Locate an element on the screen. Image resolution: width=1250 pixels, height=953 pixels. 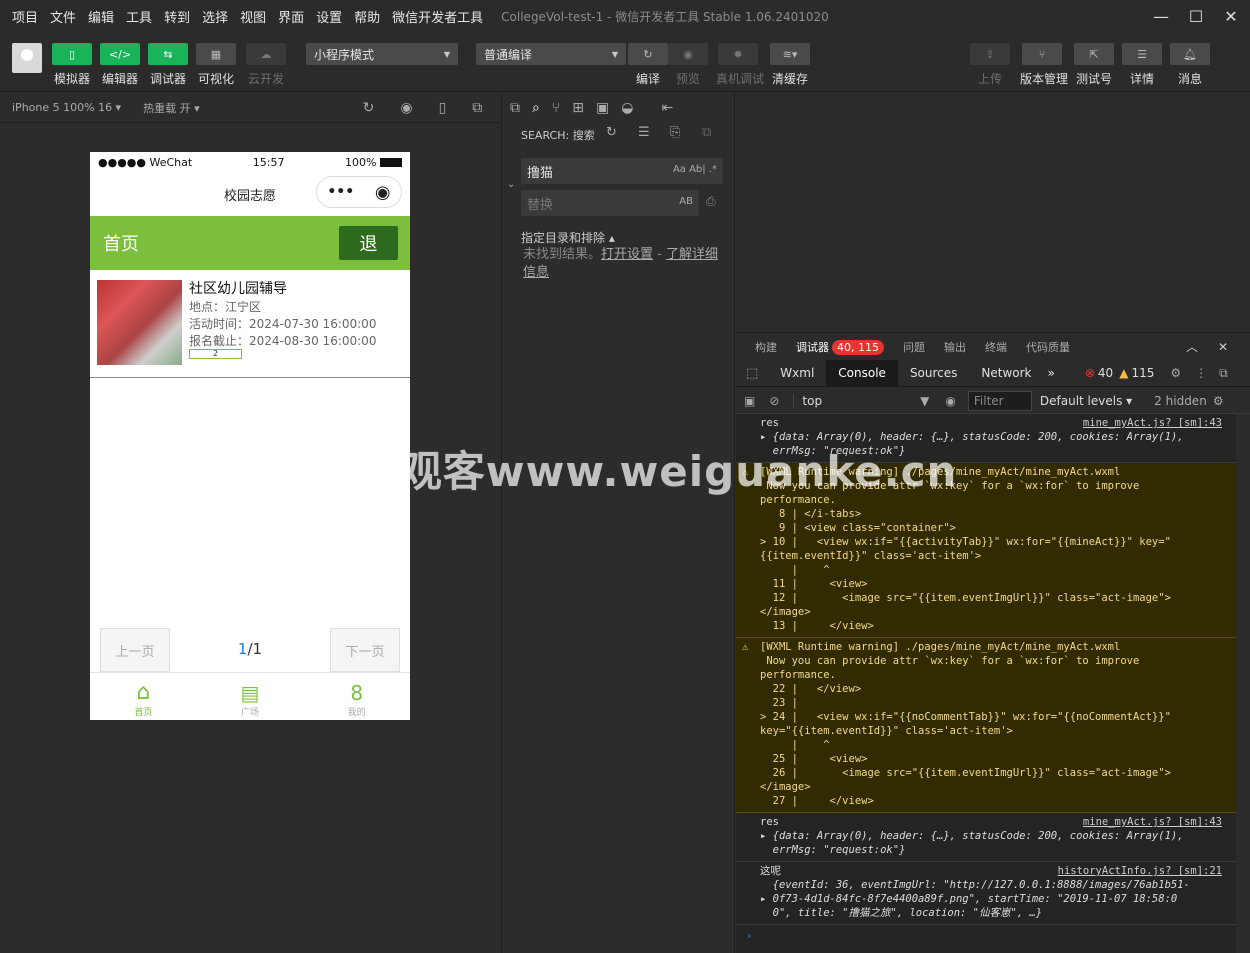
panel-sources: Sources is located at coordinates (933, 373).